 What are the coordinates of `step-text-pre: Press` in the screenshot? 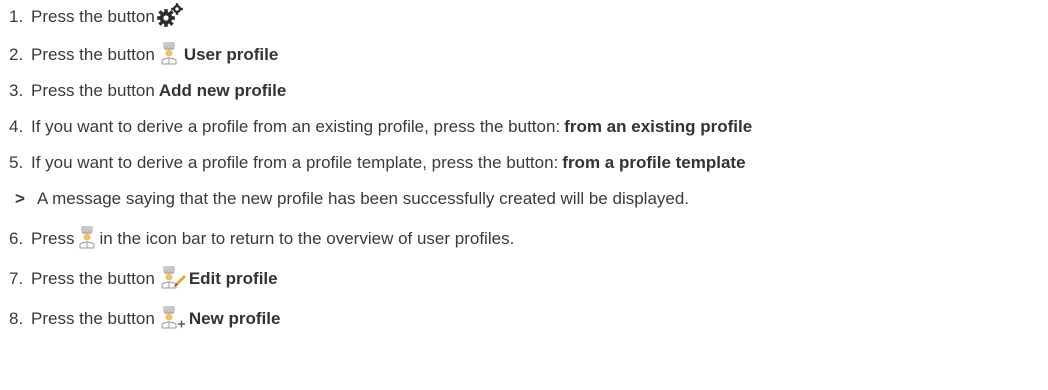 It's located at (53, 238).